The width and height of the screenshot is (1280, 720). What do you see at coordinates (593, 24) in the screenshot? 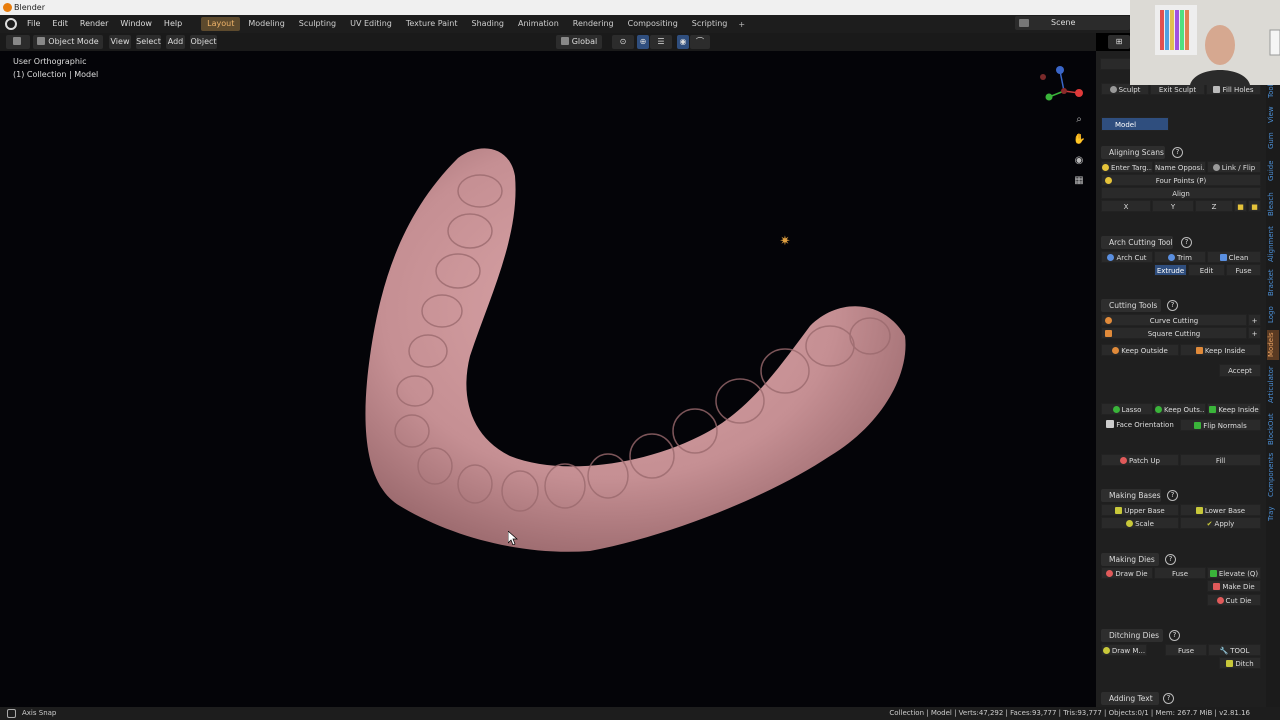
I see `tab-rendering: Rendering` at bounding box center [593, 24].